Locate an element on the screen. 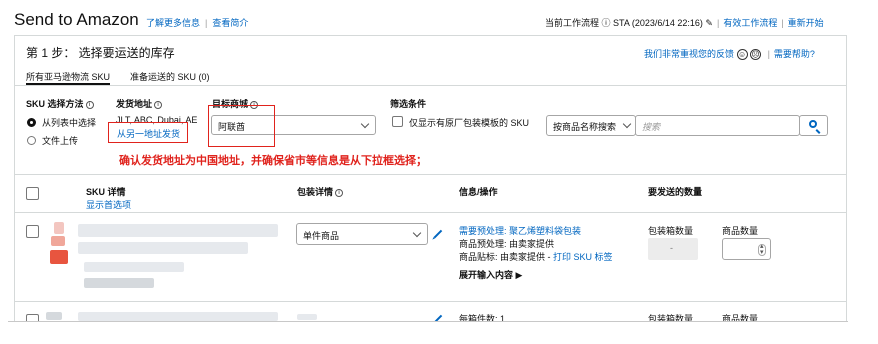 This screenshot has height=344, width=878. method-option-list: 从列表中选择 is located at coordinates (61, 122).